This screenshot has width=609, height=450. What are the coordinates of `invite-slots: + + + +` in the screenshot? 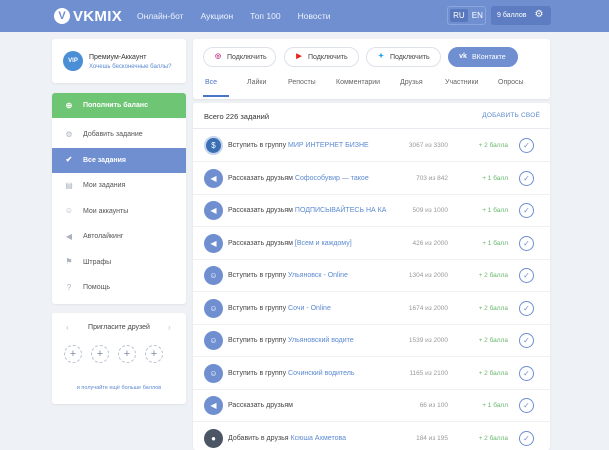 It's located at (118, 354).